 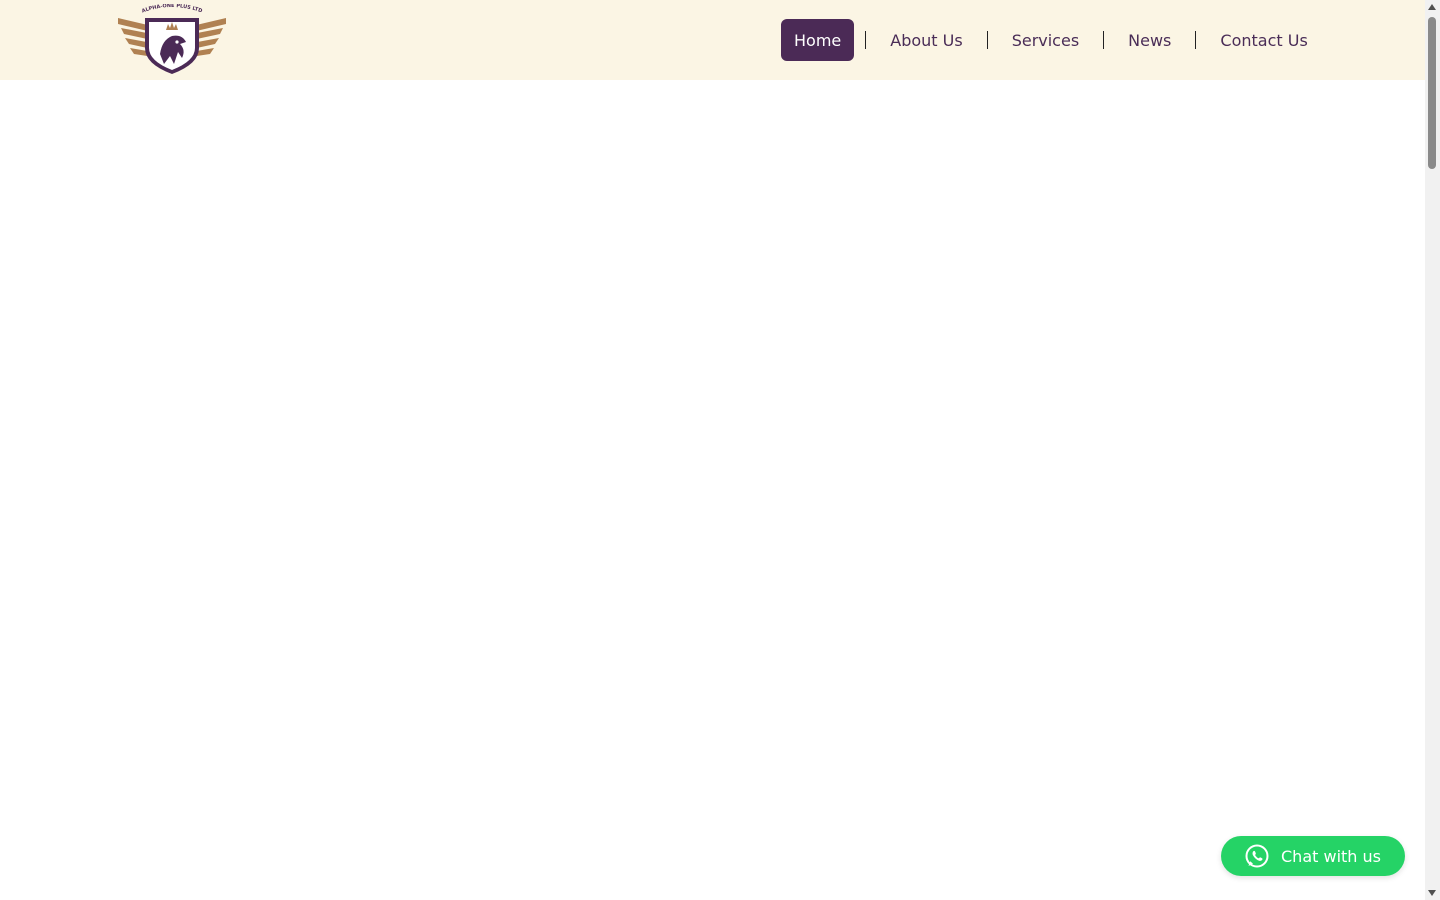 What do you see at coordinates (1432, 7) in the screenshot?
I see `scroll-up-arrow-icon` at bounding box center [1432, 7].